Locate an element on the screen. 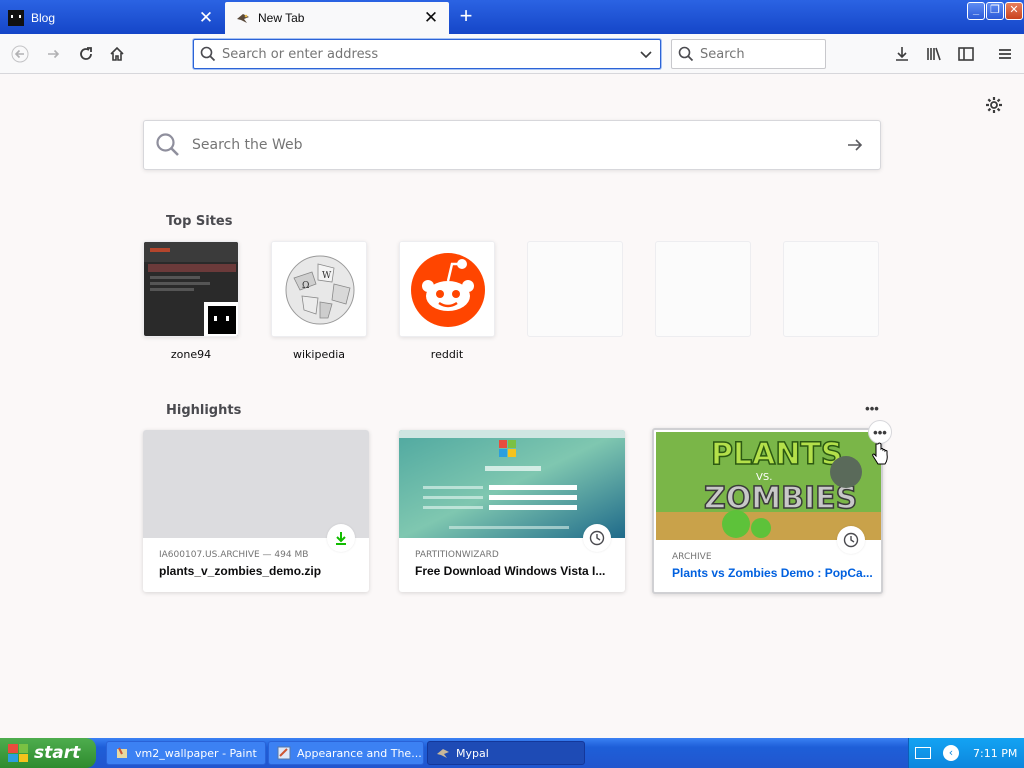  plants-vs-zombies-art-icon: PLANTS VS. ZOMBIES is located at coordinates (768, 486).